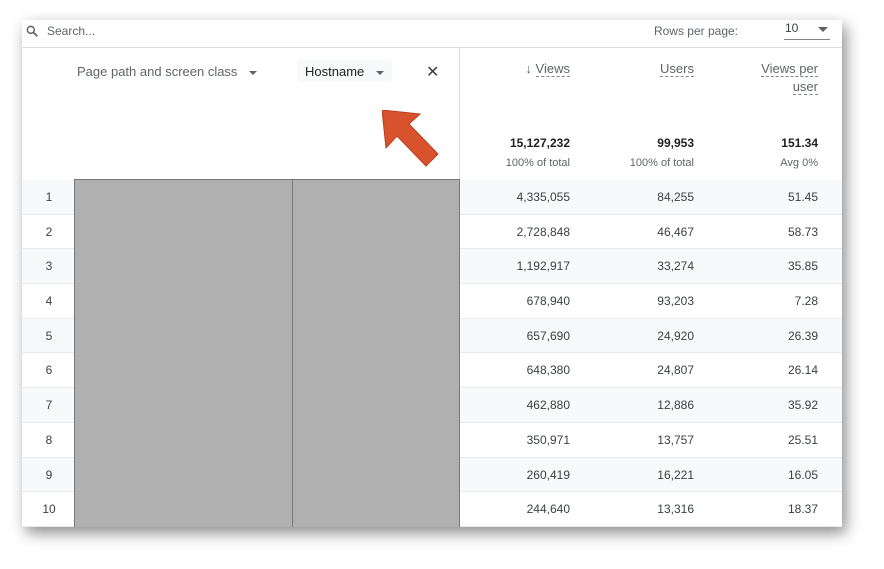  What do you see at coordinates (675, 231) in the screenshot?
I see `users-cell: 46,467` at bounding box center [675, 231].